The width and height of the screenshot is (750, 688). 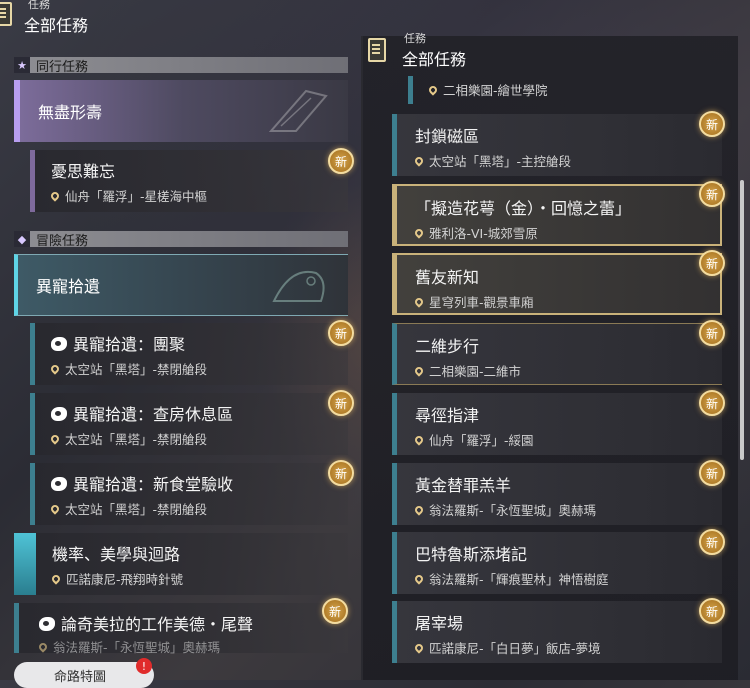 I want to click on quest-title: 機率、美學與迴路, so click(x=116, y=554).